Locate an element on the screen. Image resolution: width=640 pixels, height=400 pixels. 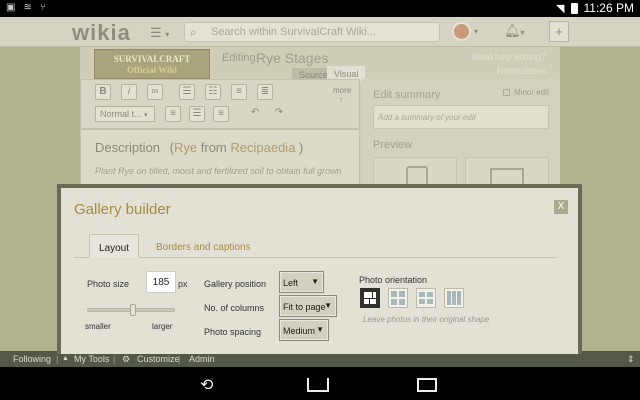
wifi-notification-icon: ≋ is located at coordinates (27, 7).